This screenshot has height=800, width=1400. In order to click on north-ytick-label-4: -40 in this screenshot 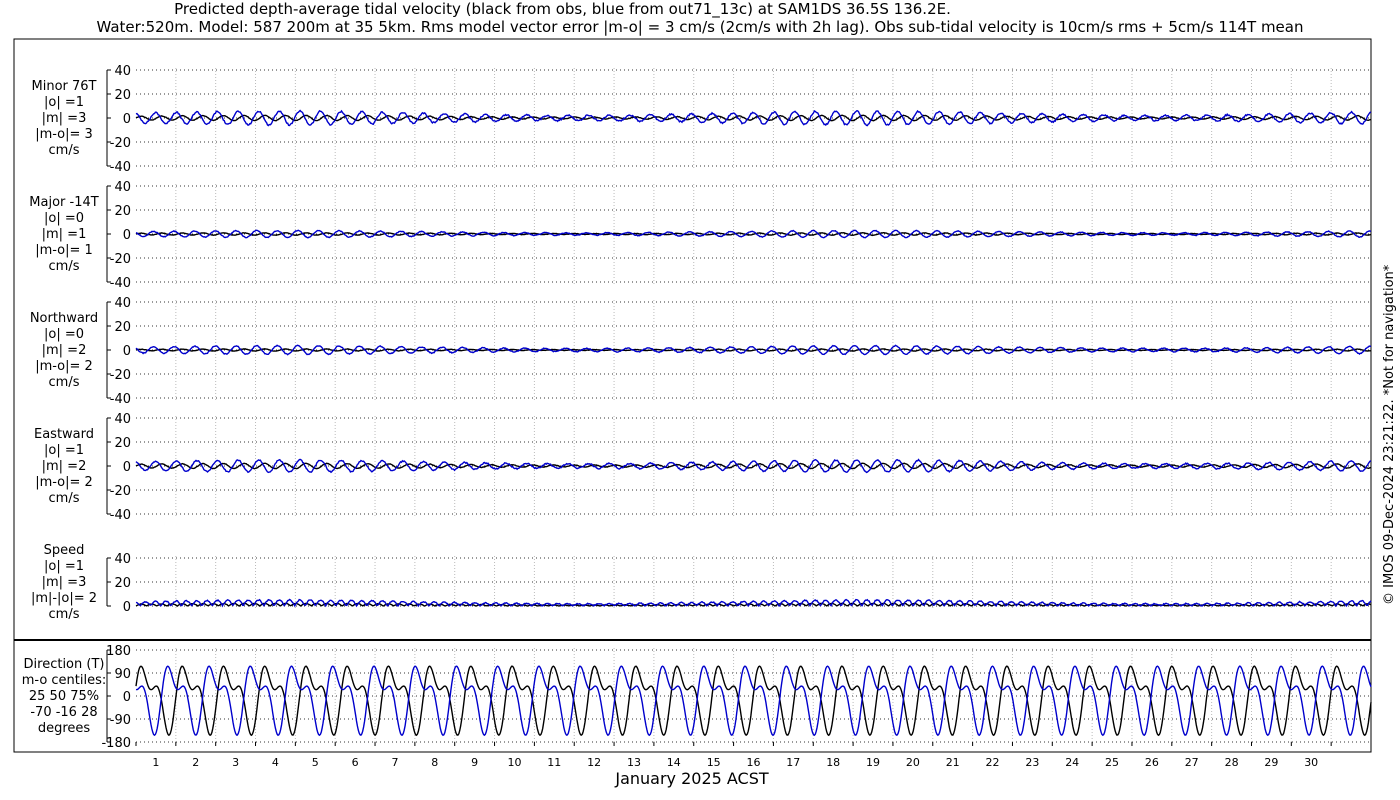, I will do `click(120, 399)`.